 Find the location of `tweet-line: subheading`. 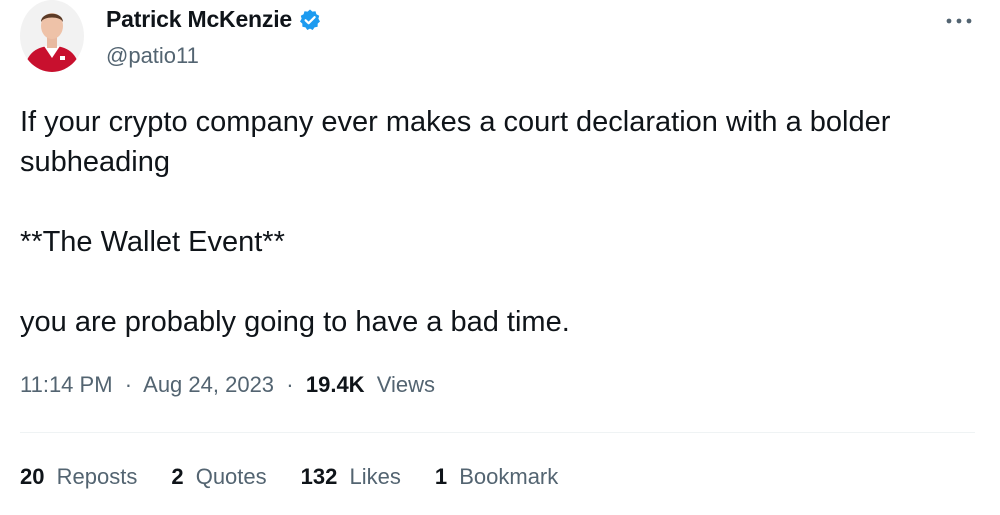

tweet-line: subheading is located at coordinates (95, 162).